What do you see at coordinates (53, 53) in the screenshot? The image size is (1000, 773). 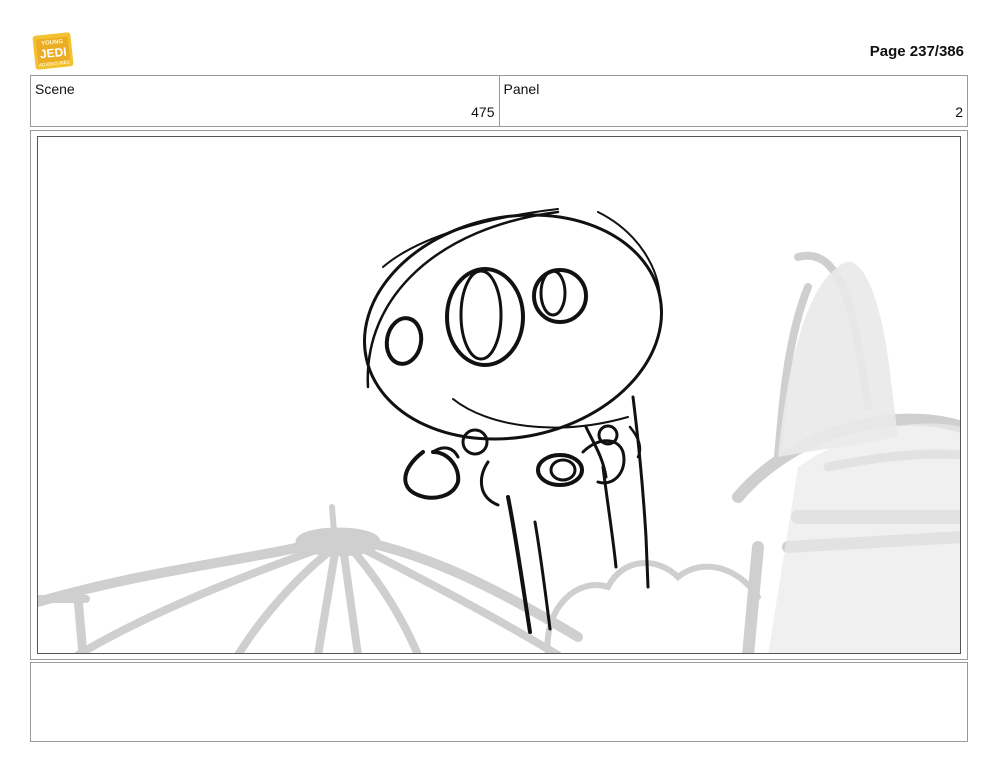 I see `logo-text-main: JEDI` at bounding box center [53, 53].